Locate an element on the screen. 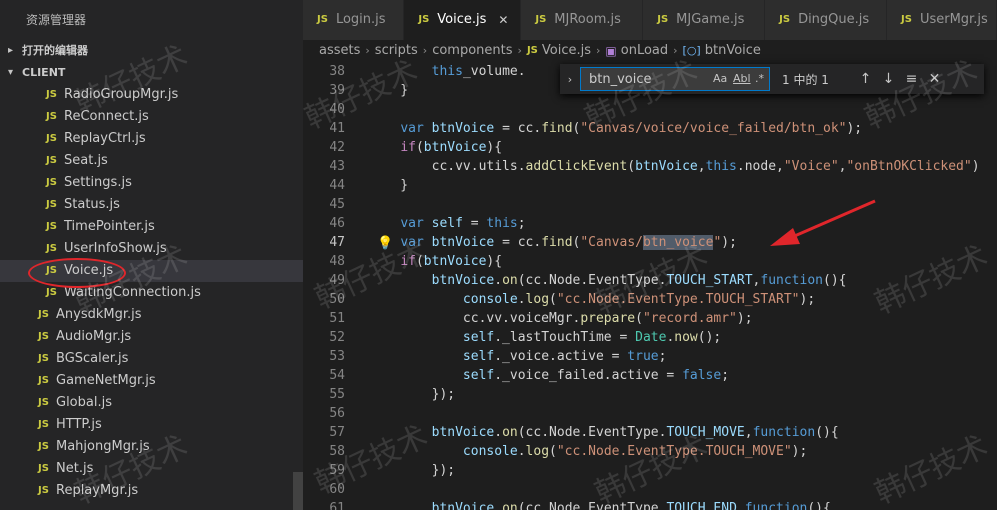  open-editors-section: ▸ 打开的编辑器 is located at coordinates (151, 51).